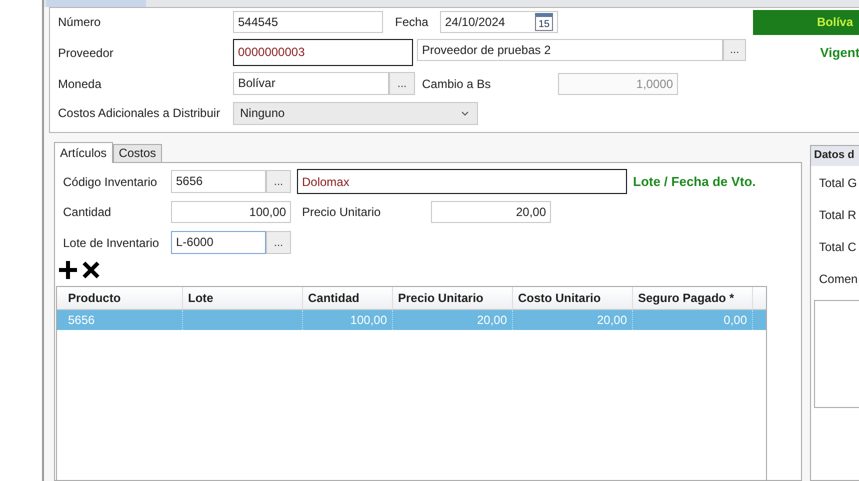 This screenshot has height=481, width=859. I want to click on supplier-name-field: Proveedor de pruebas 2, so click(570, 50).